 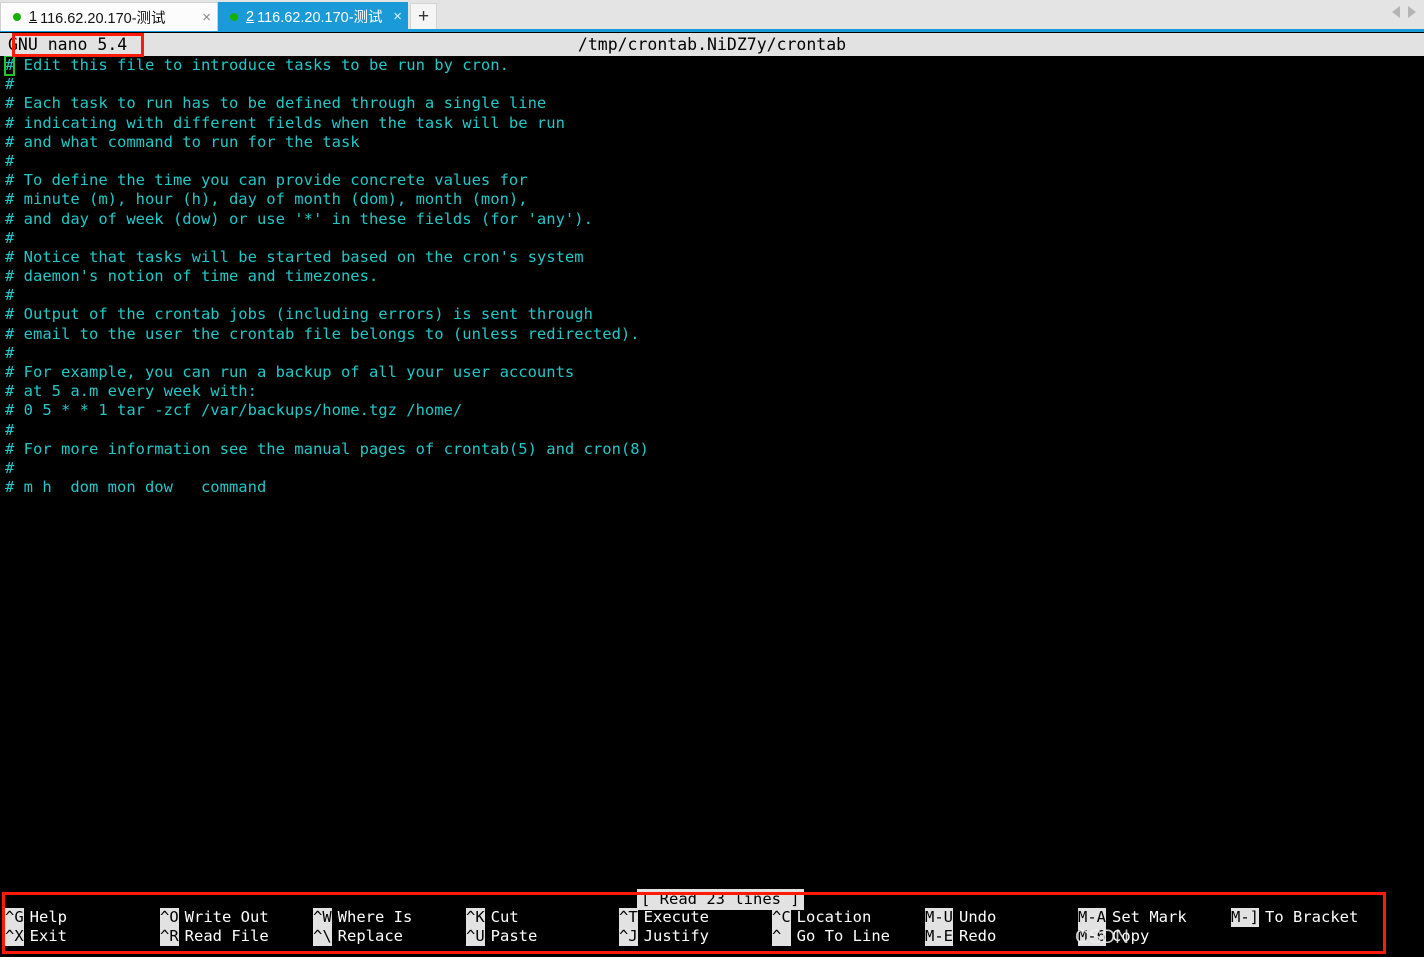 What do you see at coordinates (14, 937) in the screenshot?
I see `shortcut-key: ^X` at bounding box center [14, 937].